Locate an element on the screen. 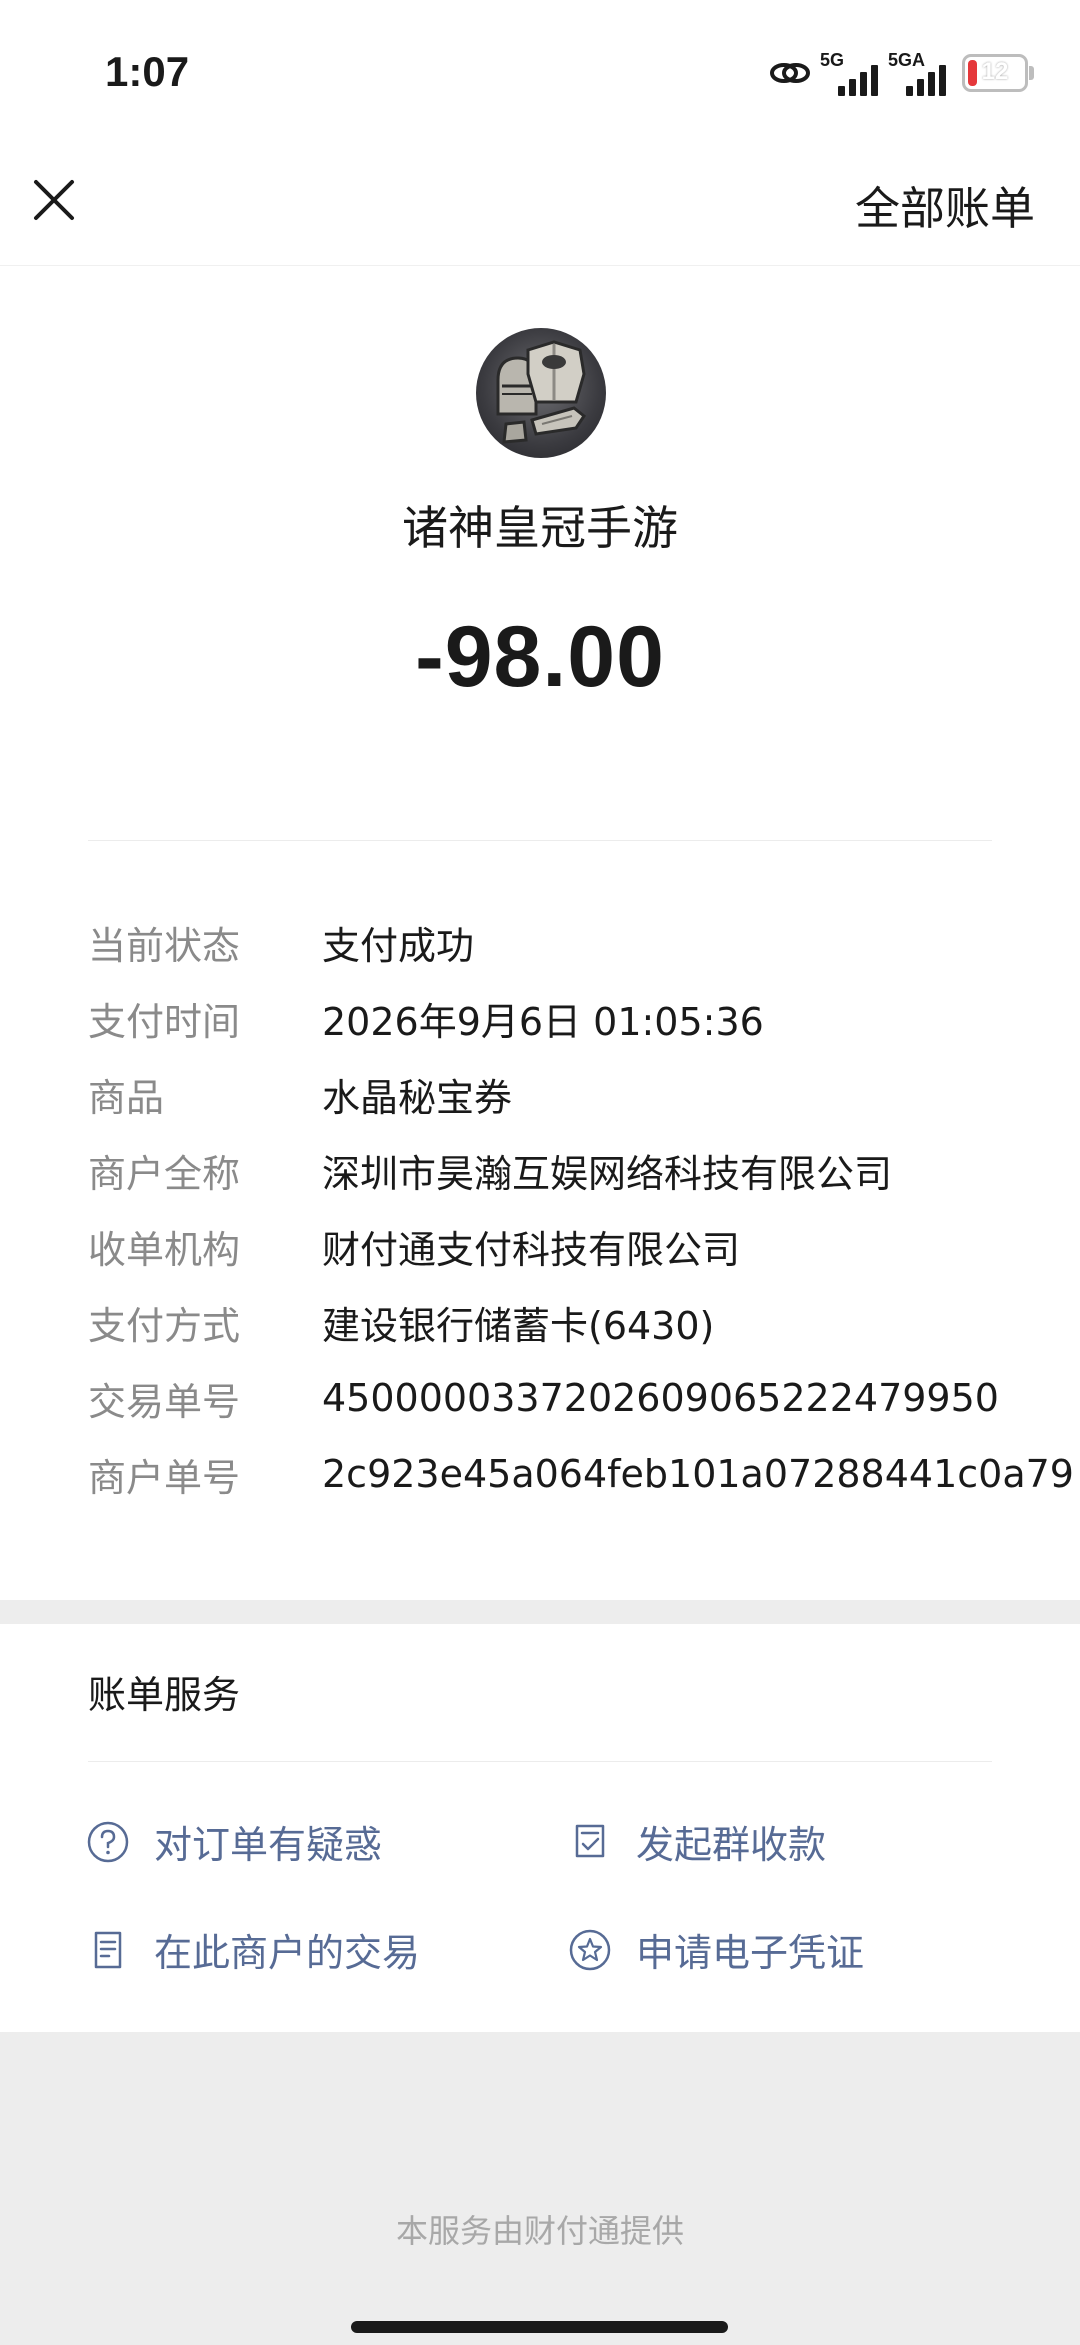 The height and width of the screenshot is (2345, 1080). footer-provider-text: 本服务由财付通提供 is located at coordinates (539, 2231).